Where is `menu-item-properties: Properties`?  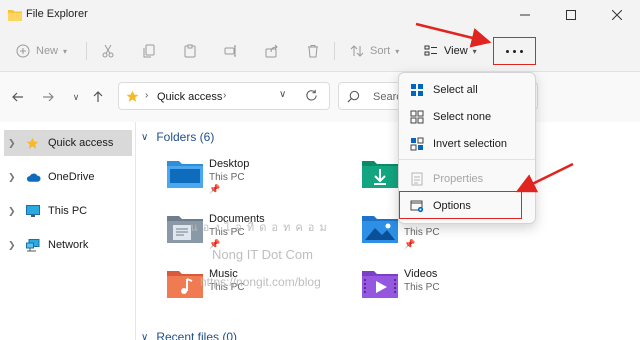 menu-item-properties: Properties is located at coordinates (468, 179).